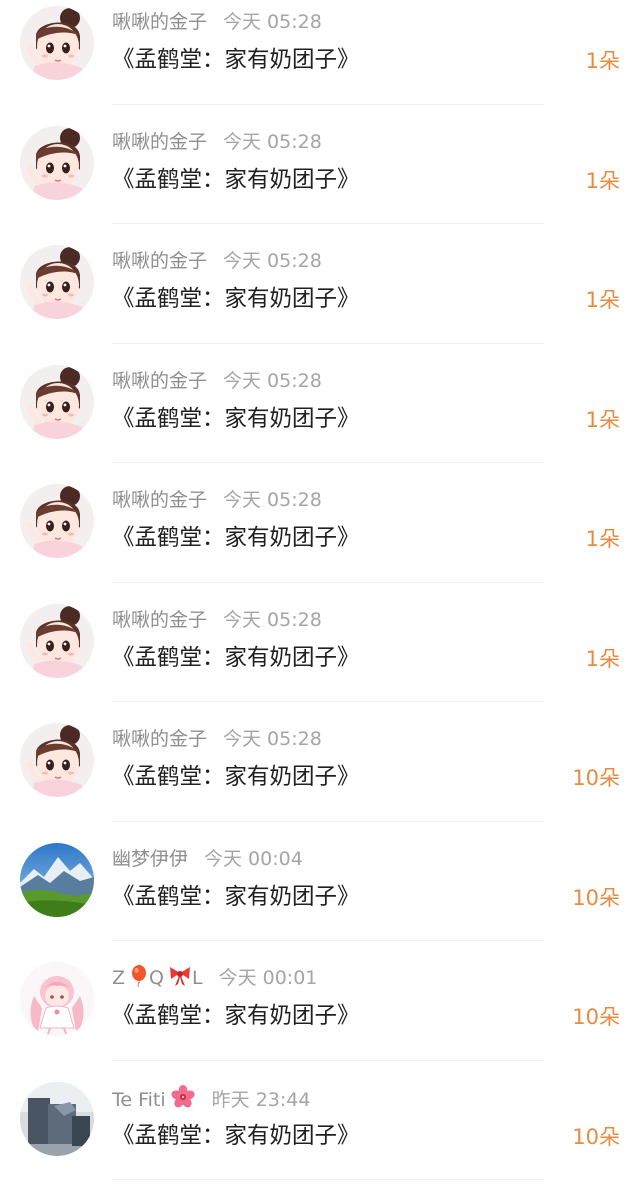 This screenshot has height=1196, width=640. Describe the element at coordinates (139, 1099) in the screenshot. I see `username-part: Te Fiti` at that location.